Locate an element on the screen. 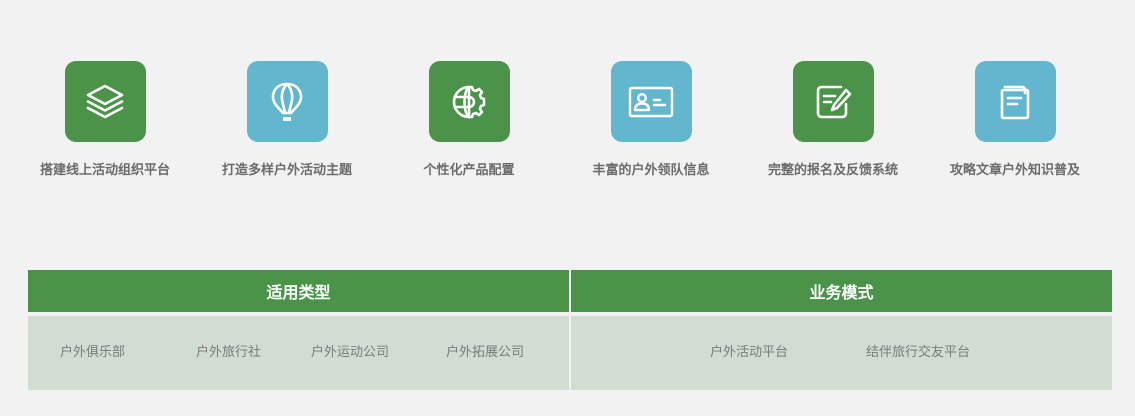 The height and width of the screenshot is (416, 1135). feature-label: 丰富的户外领队信息 is located at coordinates (651, 170).